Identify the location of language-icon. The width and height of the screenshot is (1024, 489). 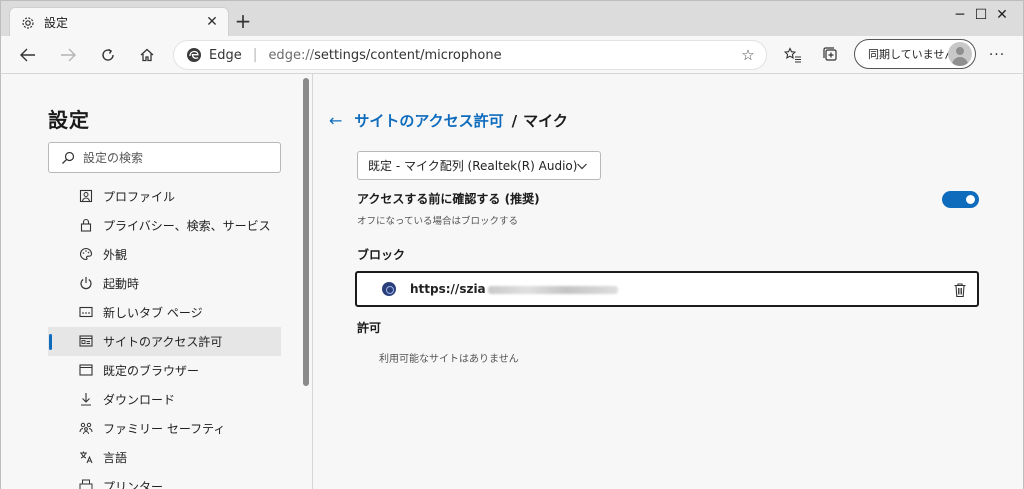
(86, 457).